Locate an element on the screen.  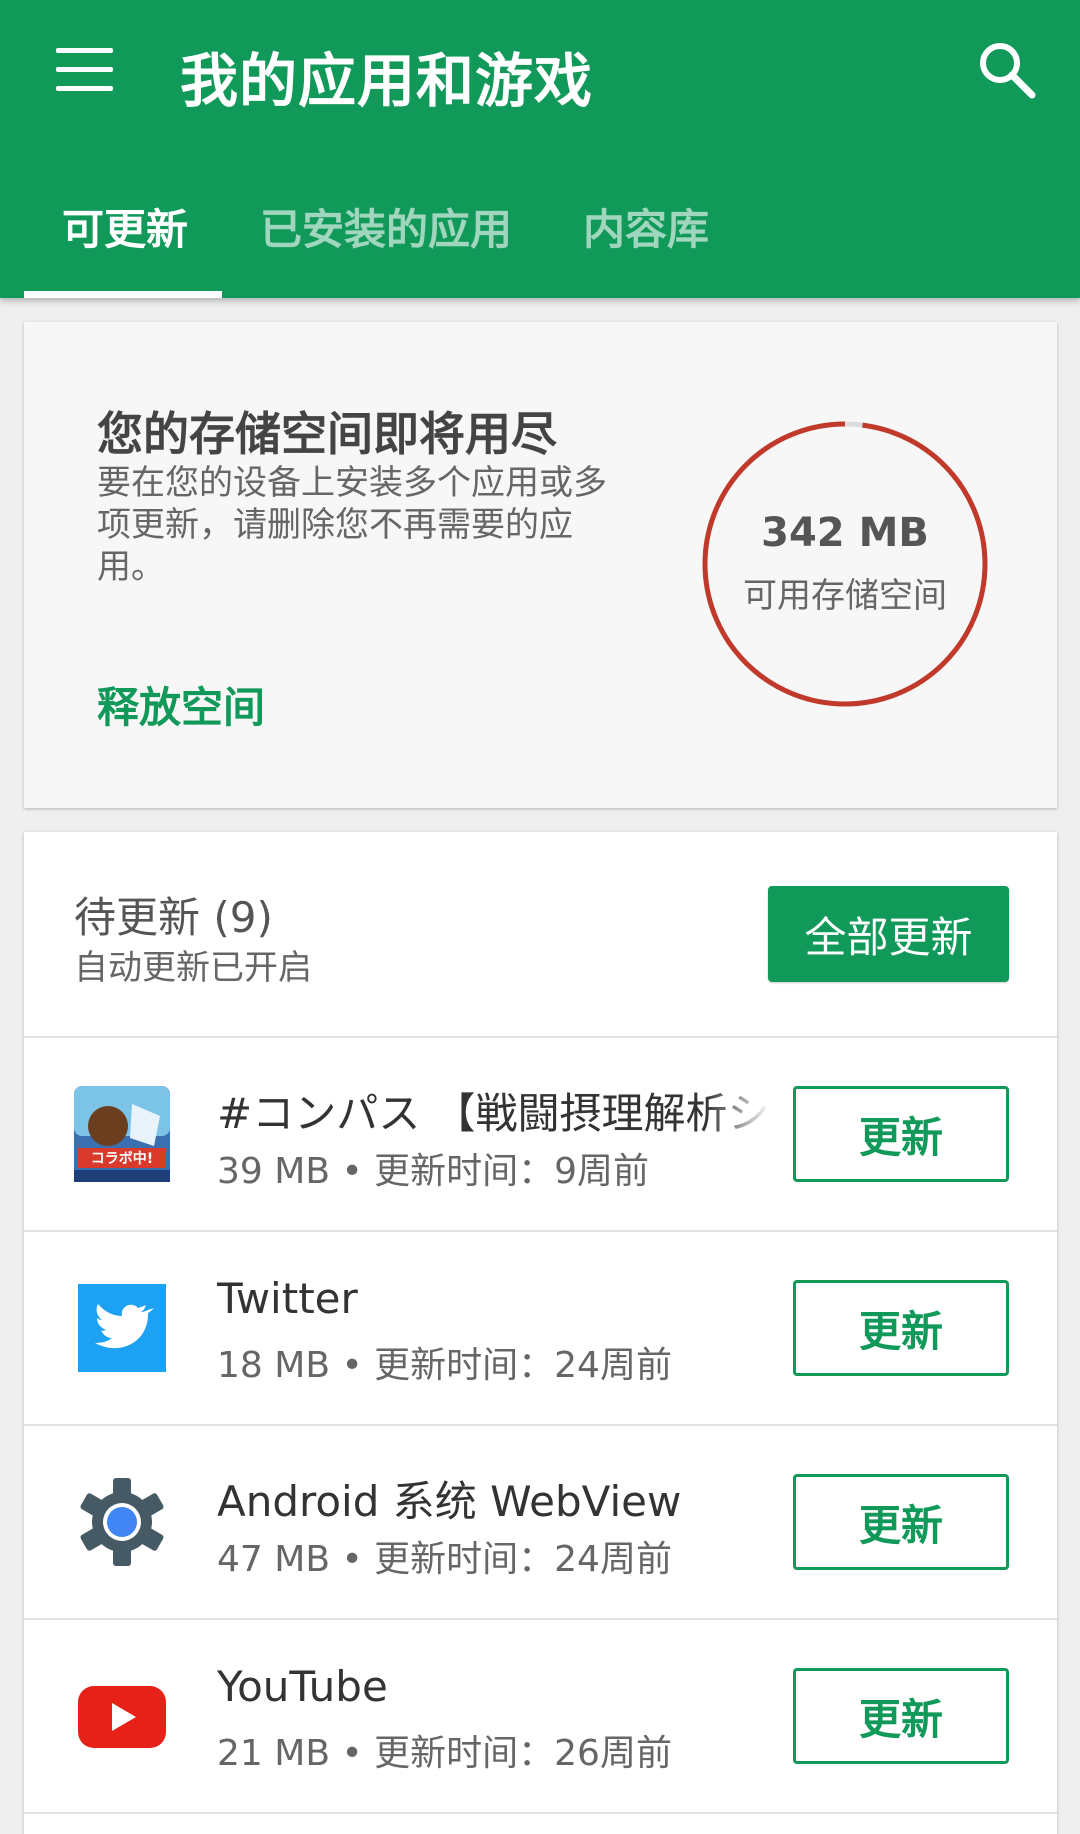
active-tab-indicator is located at coordinates (123, 294).